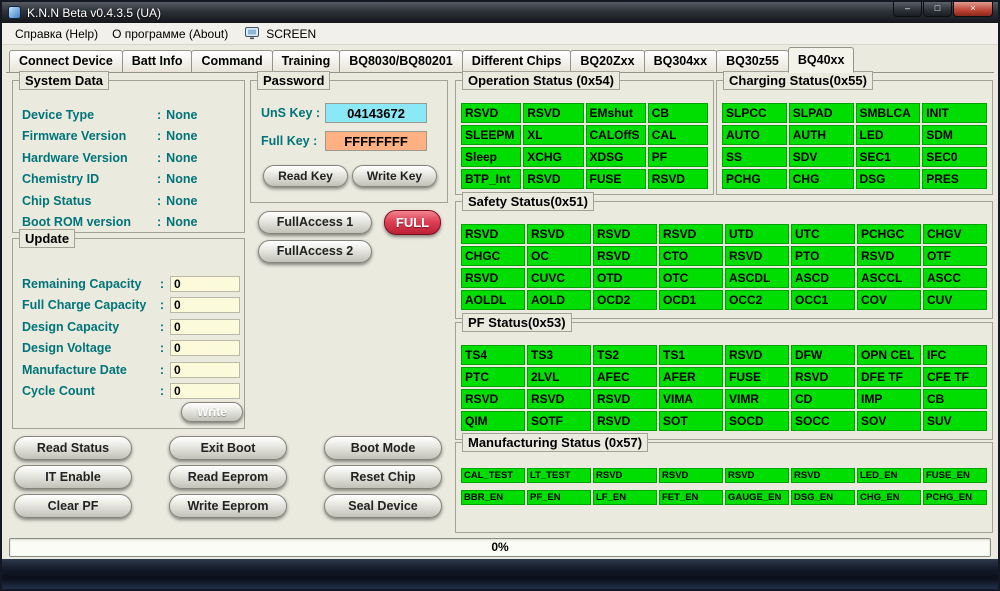  I want to click on remaining-capacity-input, so click(205, 283).